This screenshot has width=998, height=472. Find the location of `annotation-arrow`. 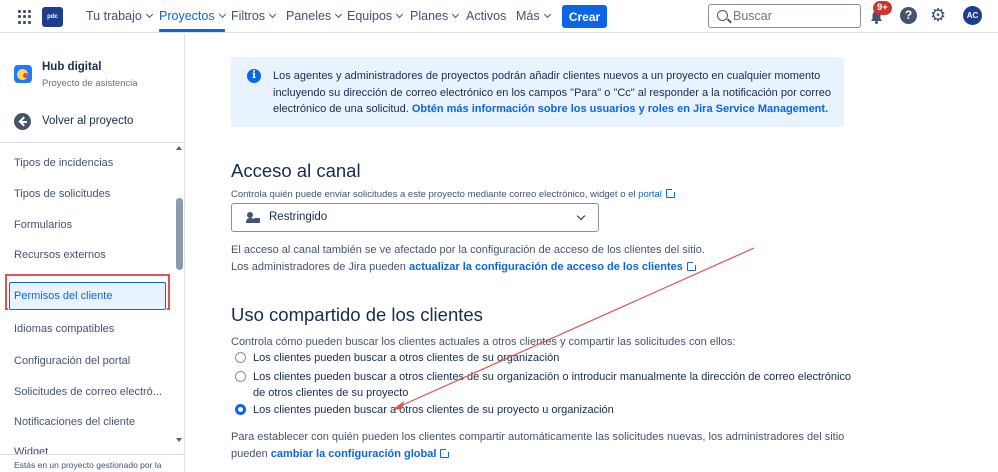

annotation-arrow is located at coordinates (573, 328).